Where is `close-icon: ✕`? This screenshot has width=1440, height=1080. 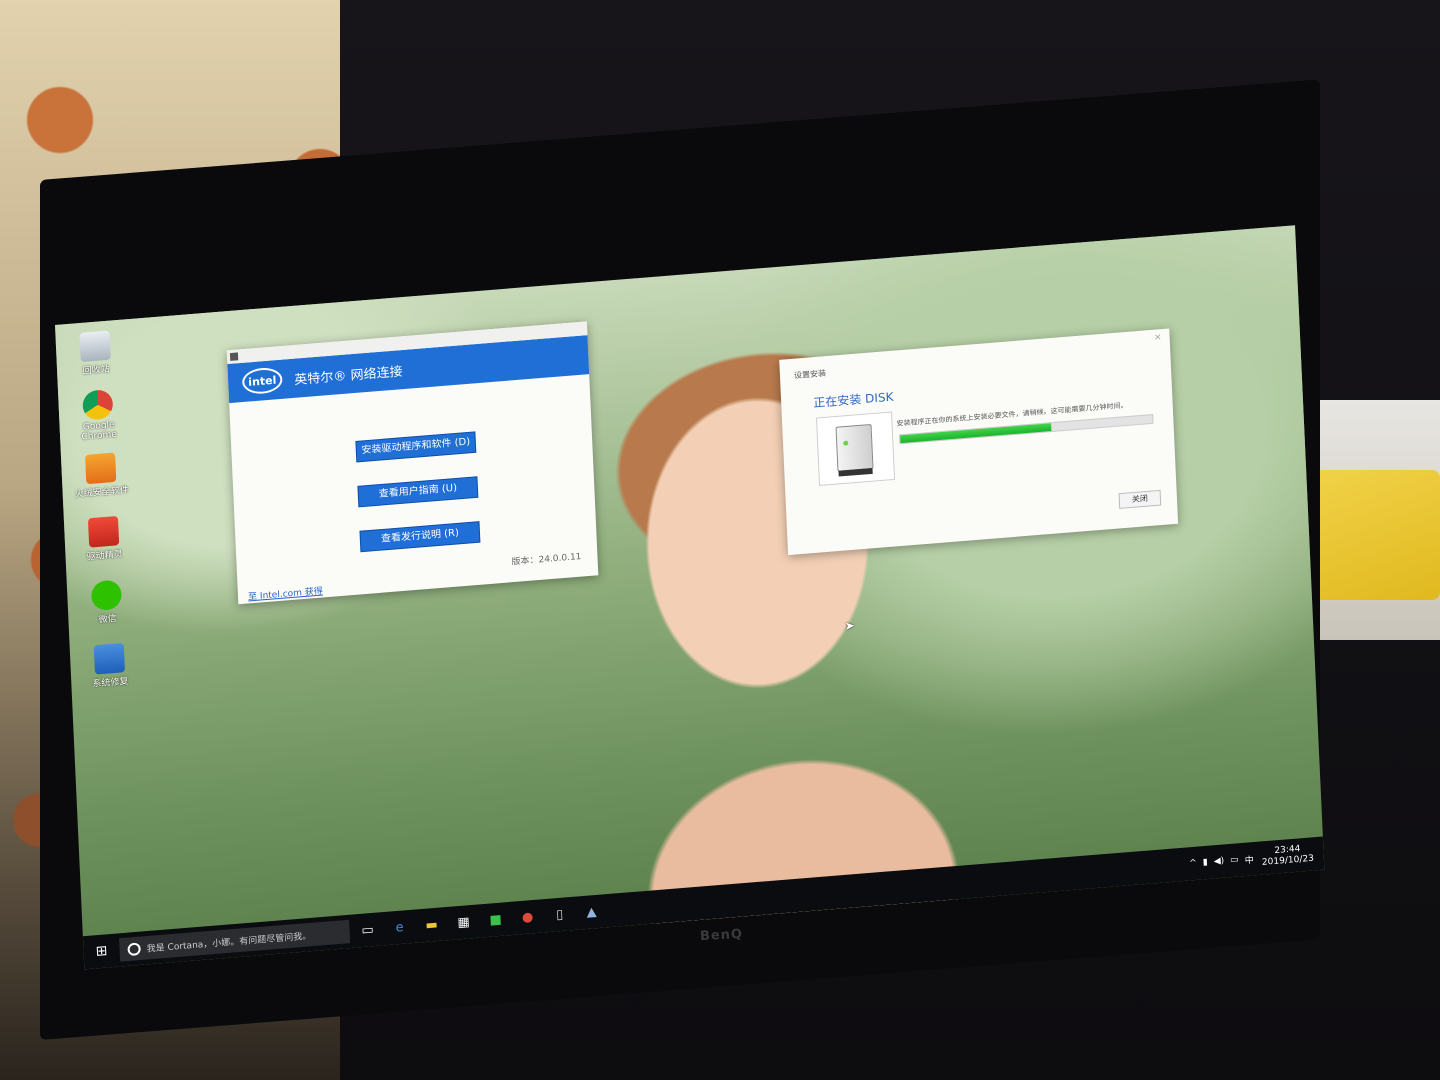
close-icon: ✕ is located at coordinates (1158, 338).